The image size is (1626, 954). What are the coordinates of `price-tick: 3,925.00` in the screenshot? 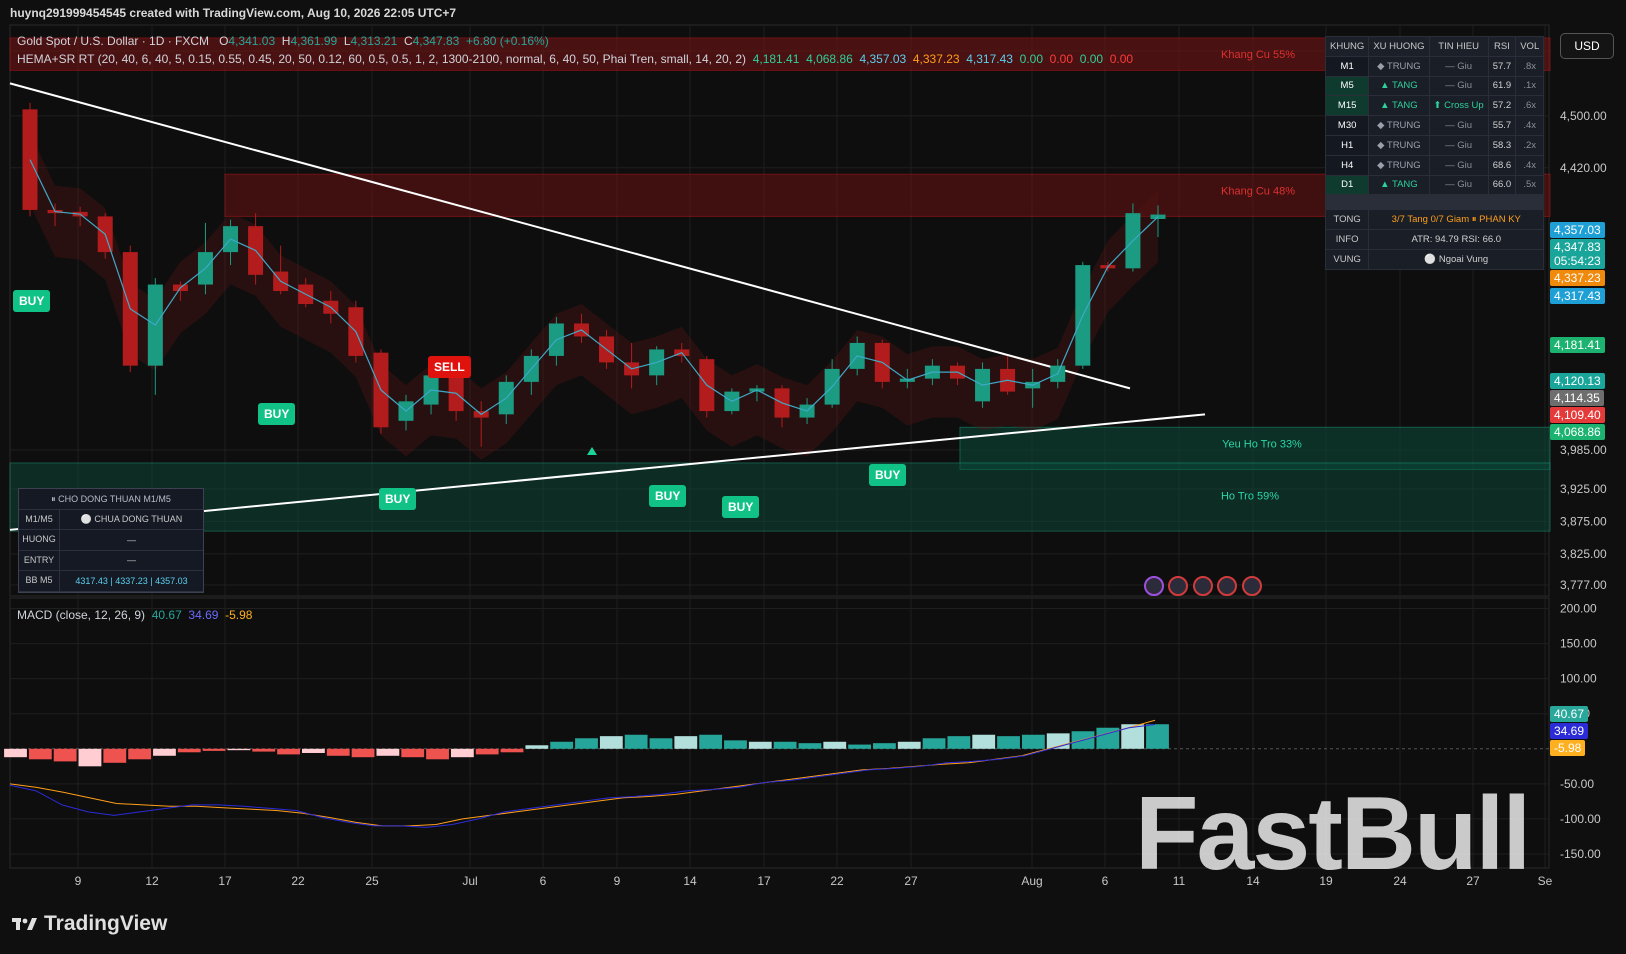 It's located at (1583, 489).